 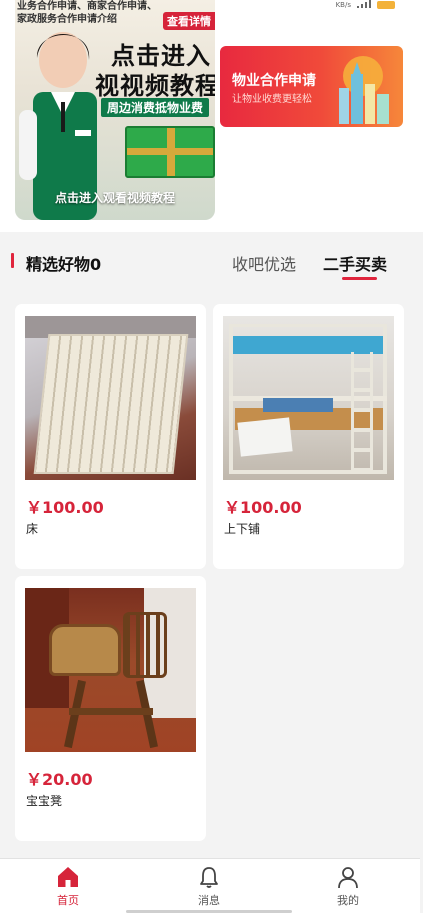 What do you see at coordinates (59, 779) in the screenshot?
I see `product-price: ￥20.00` at bounding box center [59, 779].